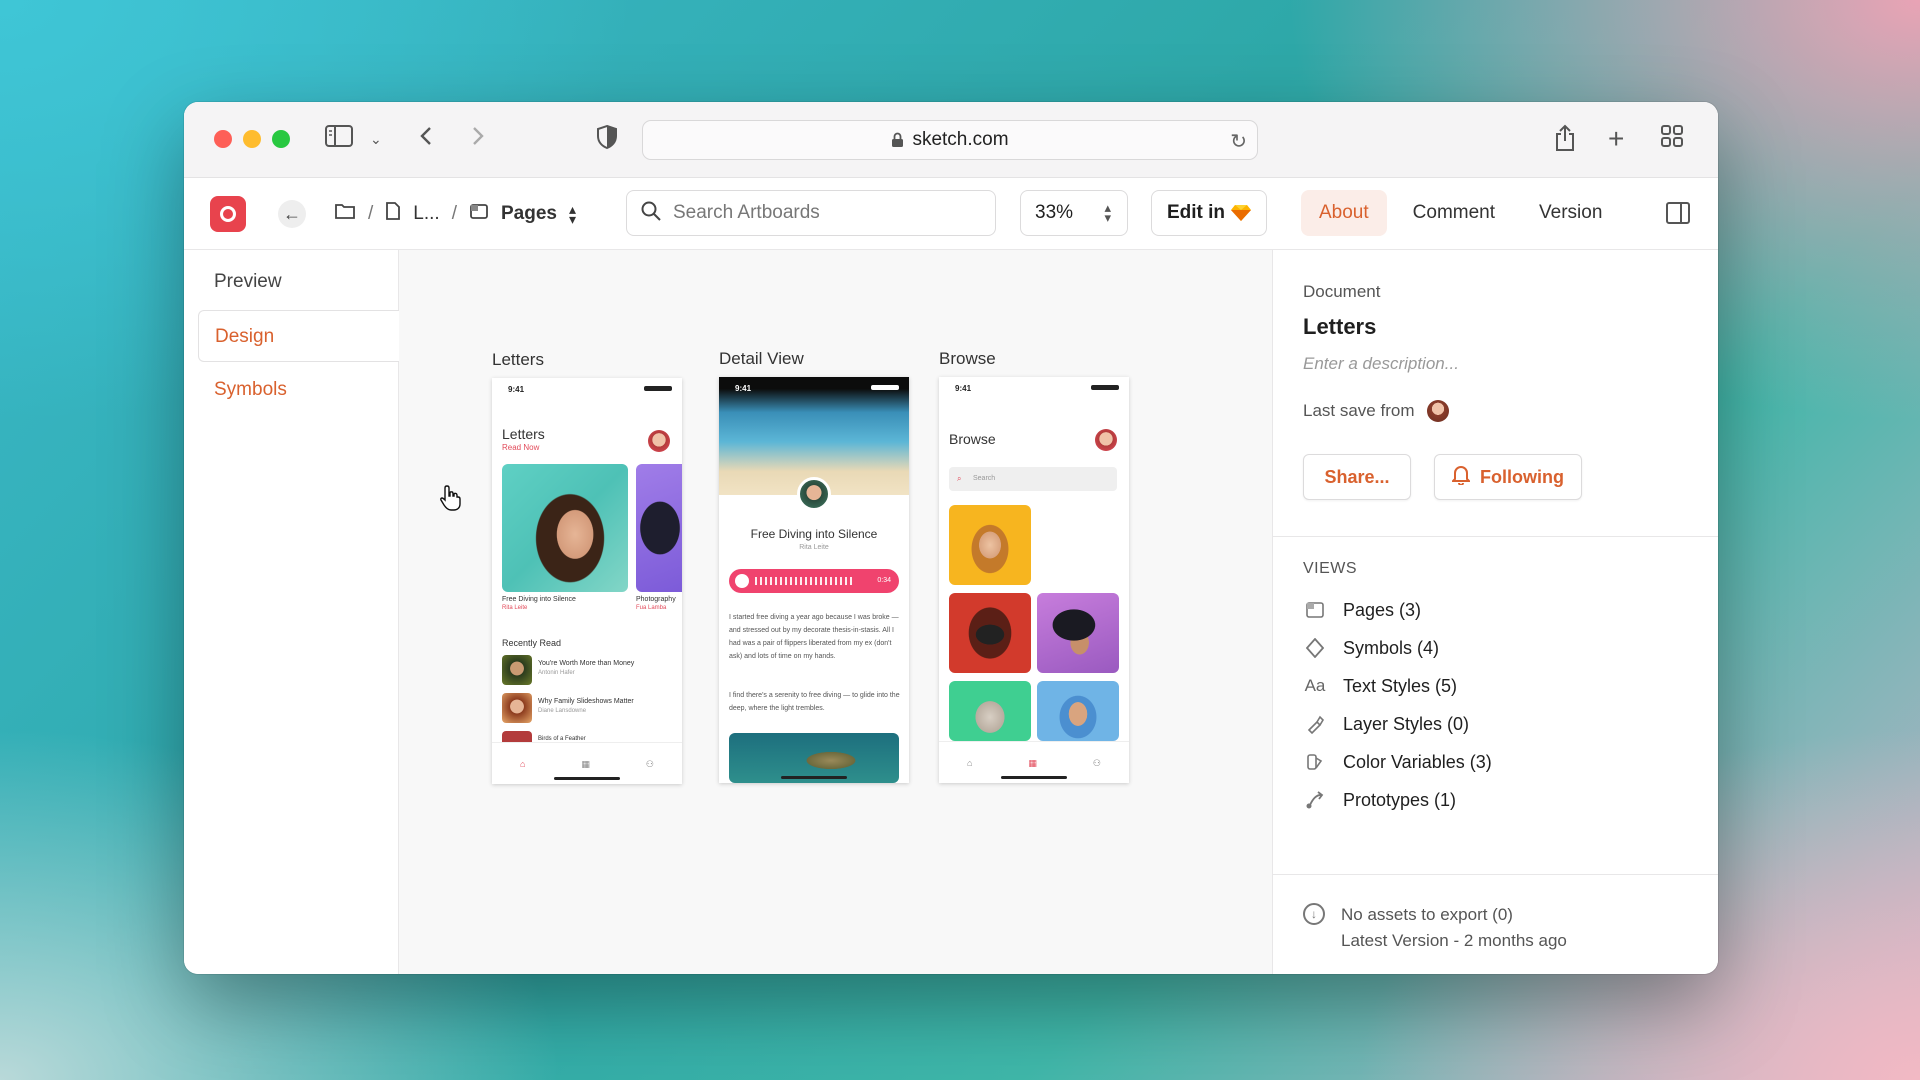 The image size is (1920, 1080). I want to click on view-item-pages: Pages (3), so click(1362, 610).